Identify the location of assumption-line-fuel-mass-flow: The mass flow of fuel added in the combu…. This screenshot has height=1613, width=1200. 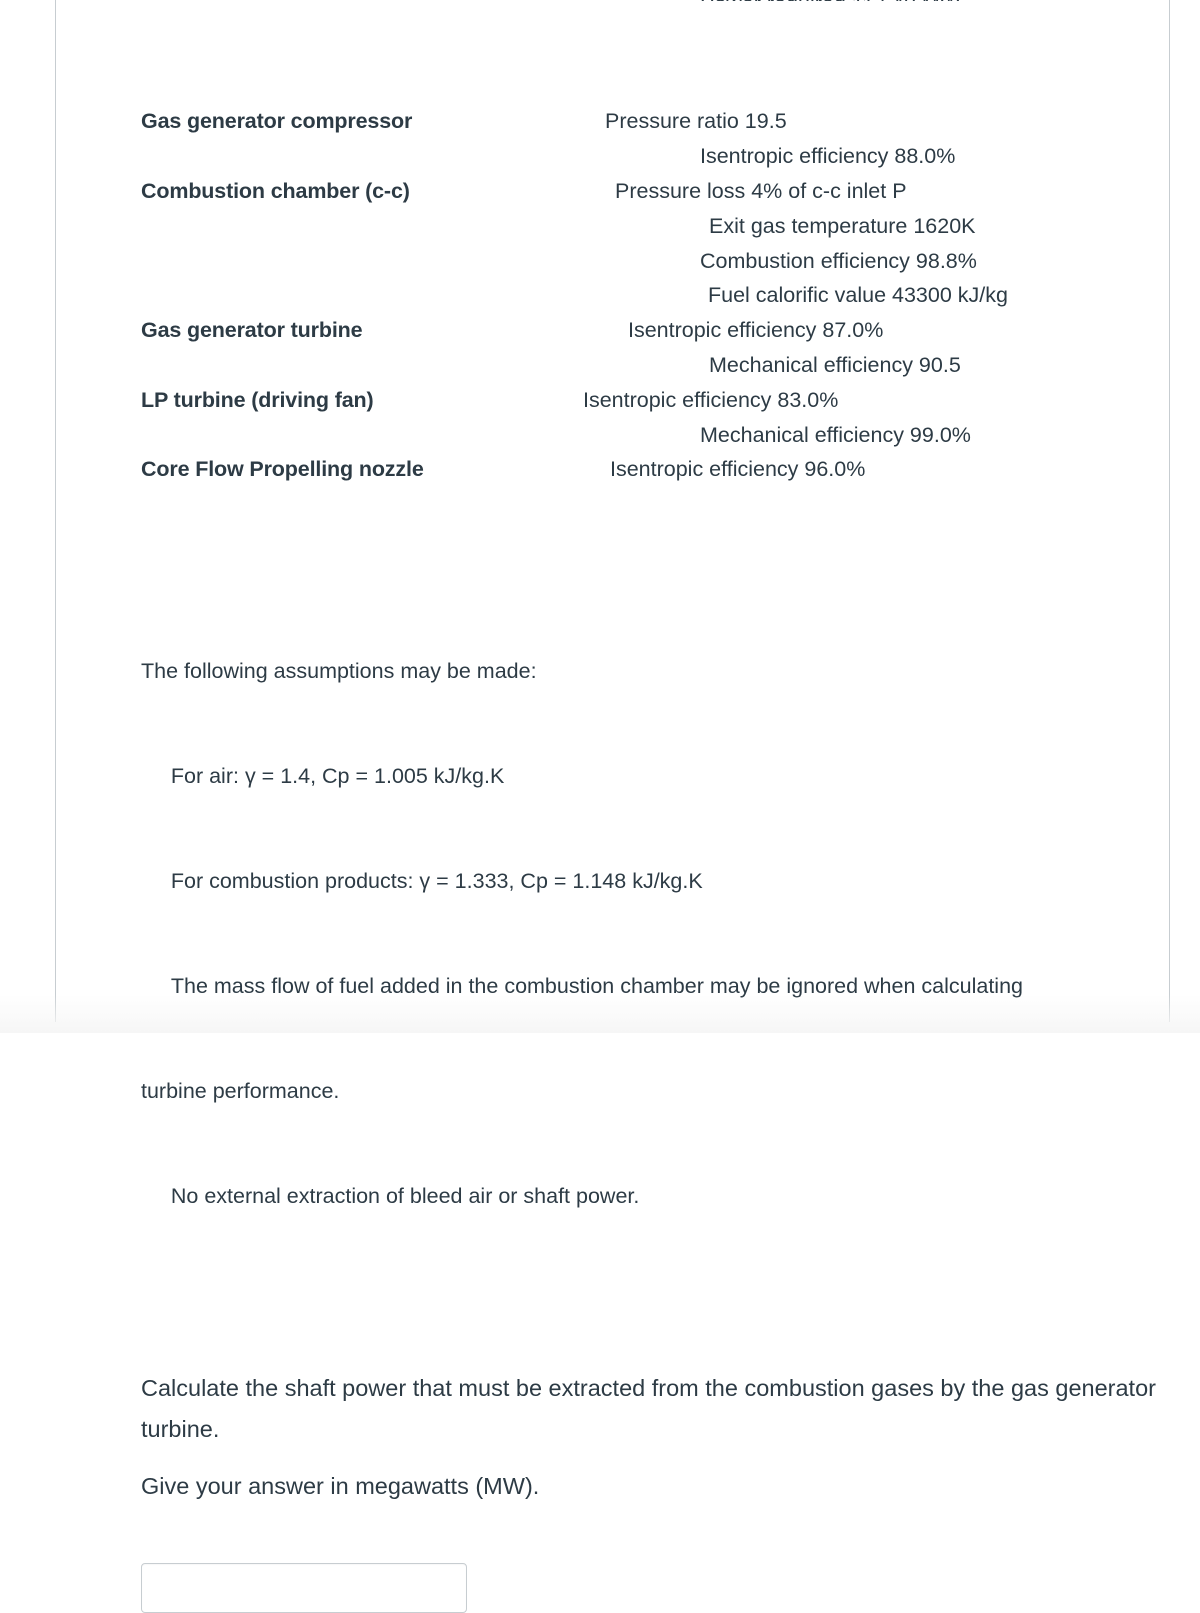
(582, 985).